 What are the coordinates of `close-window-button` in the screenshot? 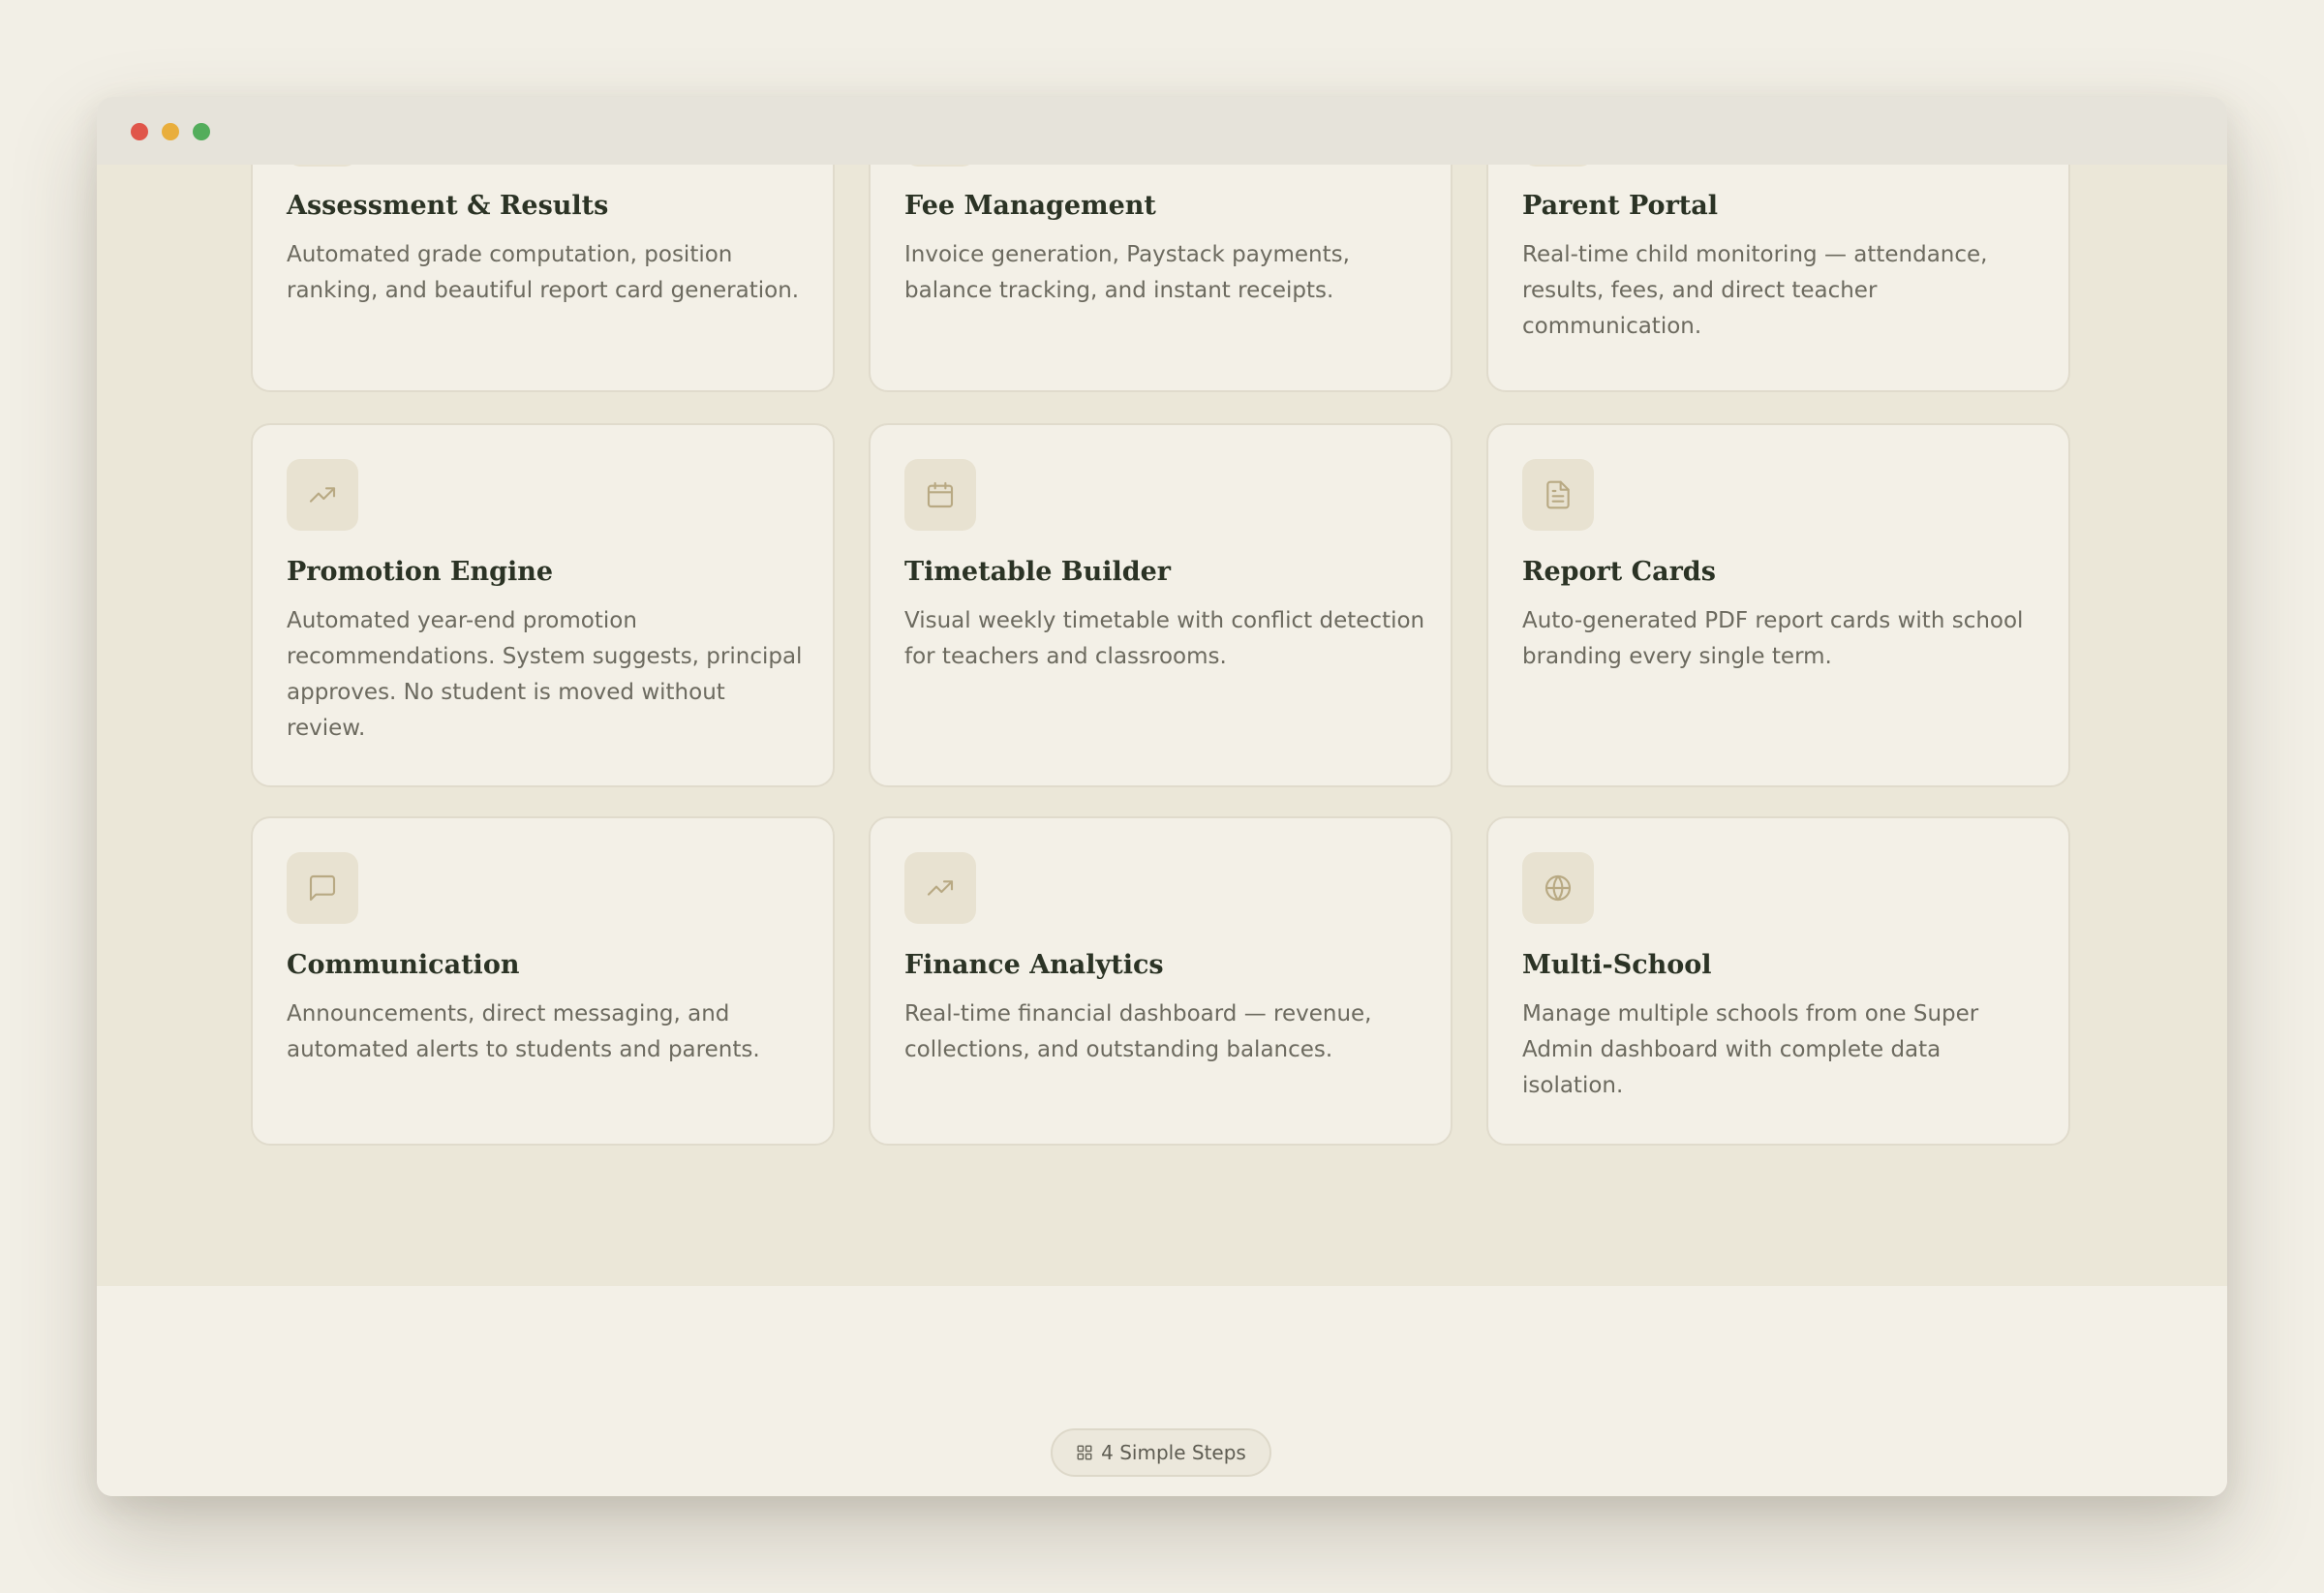 It's located at (140, 131).